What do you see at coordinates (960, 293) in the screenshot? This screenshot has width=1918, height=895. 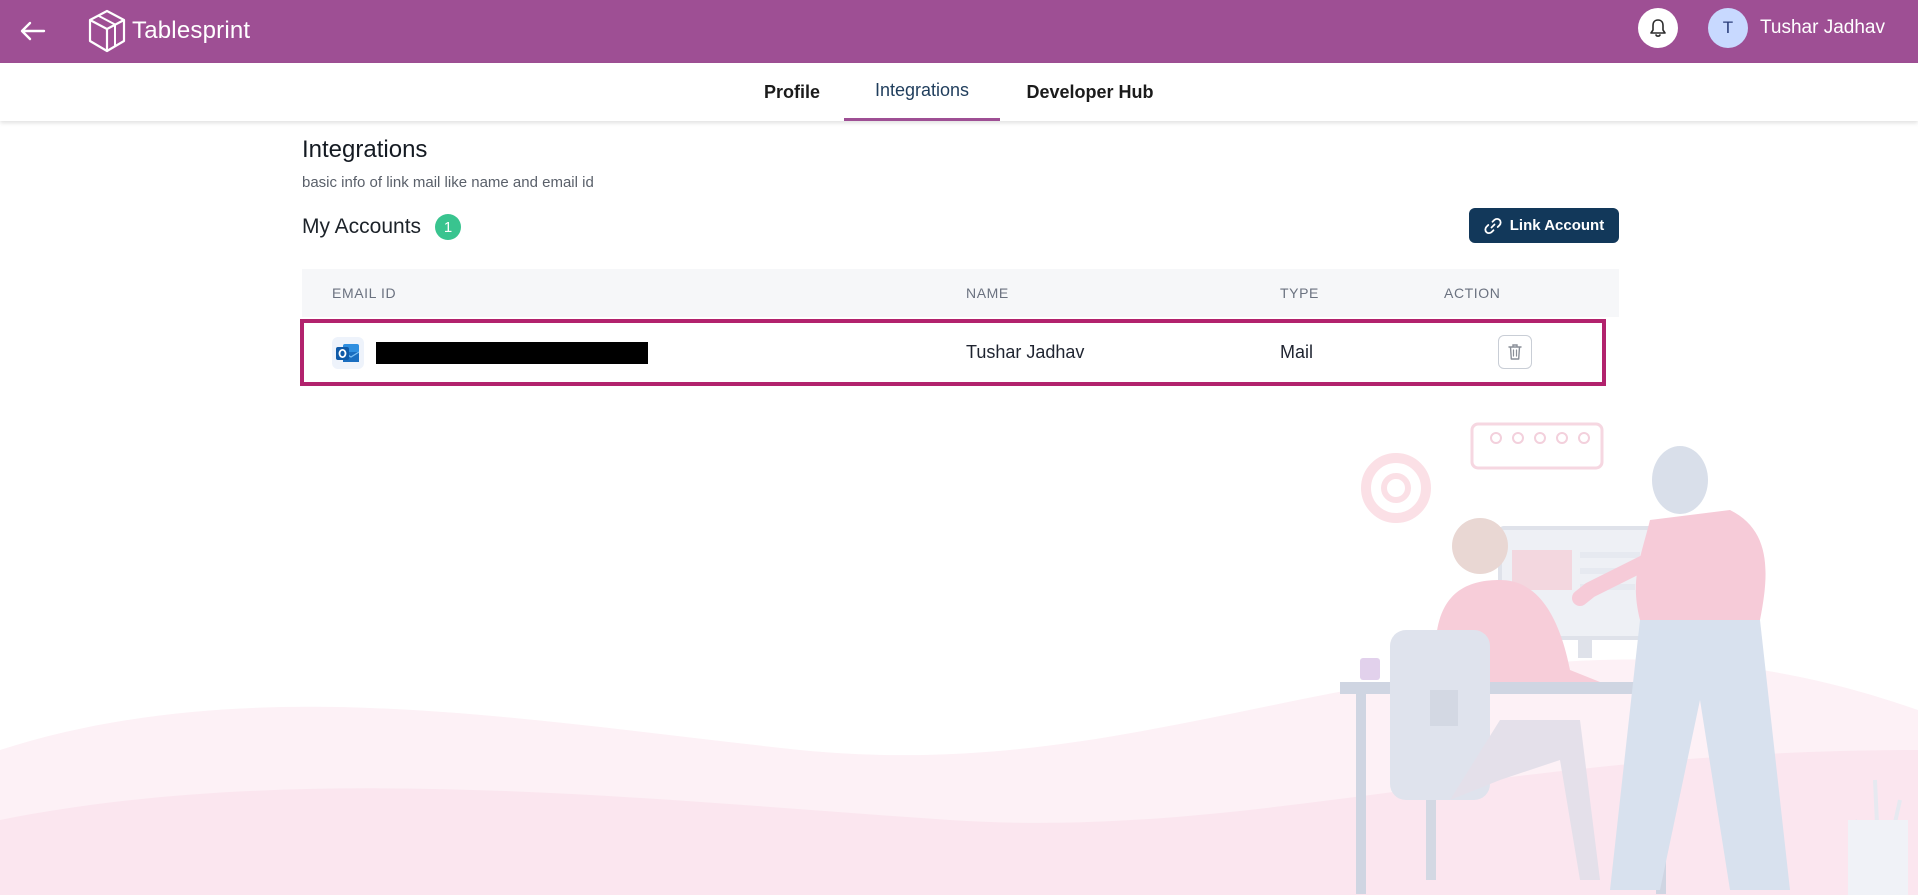 I see `table-header: EMAIL ID NAME TYPE ACTION` at bounding box center [960, 293].